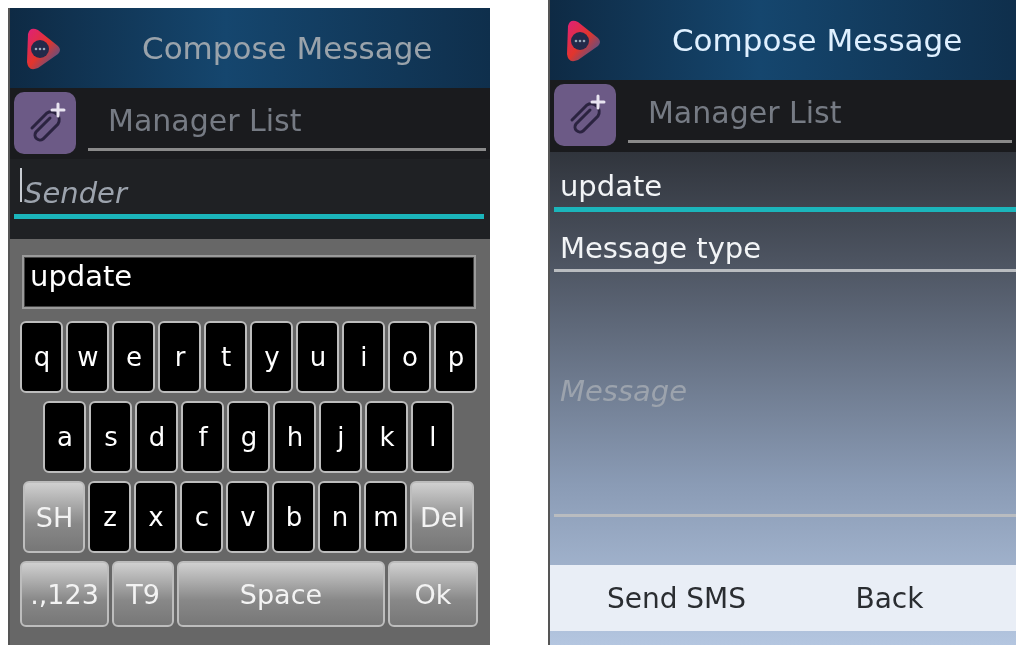 The width and height of the screenshot is (1016, 645). Describe the element at coordinates (386, 517) in the screenshot. I see `keyboard-key: m` at that location.